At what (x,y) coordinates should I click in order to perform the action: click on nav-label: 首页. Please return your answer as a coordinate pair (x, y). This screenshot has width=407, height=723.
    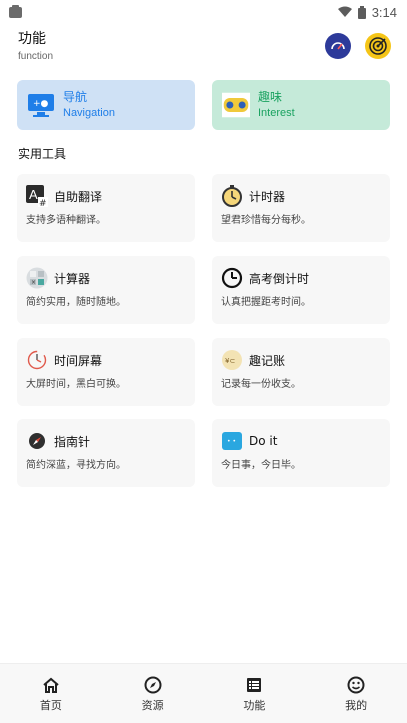
    Looking at the image, I should click on (50, 705).